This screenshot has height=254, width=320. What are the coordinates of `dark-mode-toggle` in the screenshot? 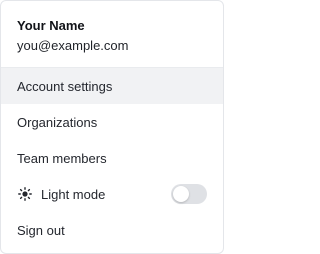 It's located at (189, 194).